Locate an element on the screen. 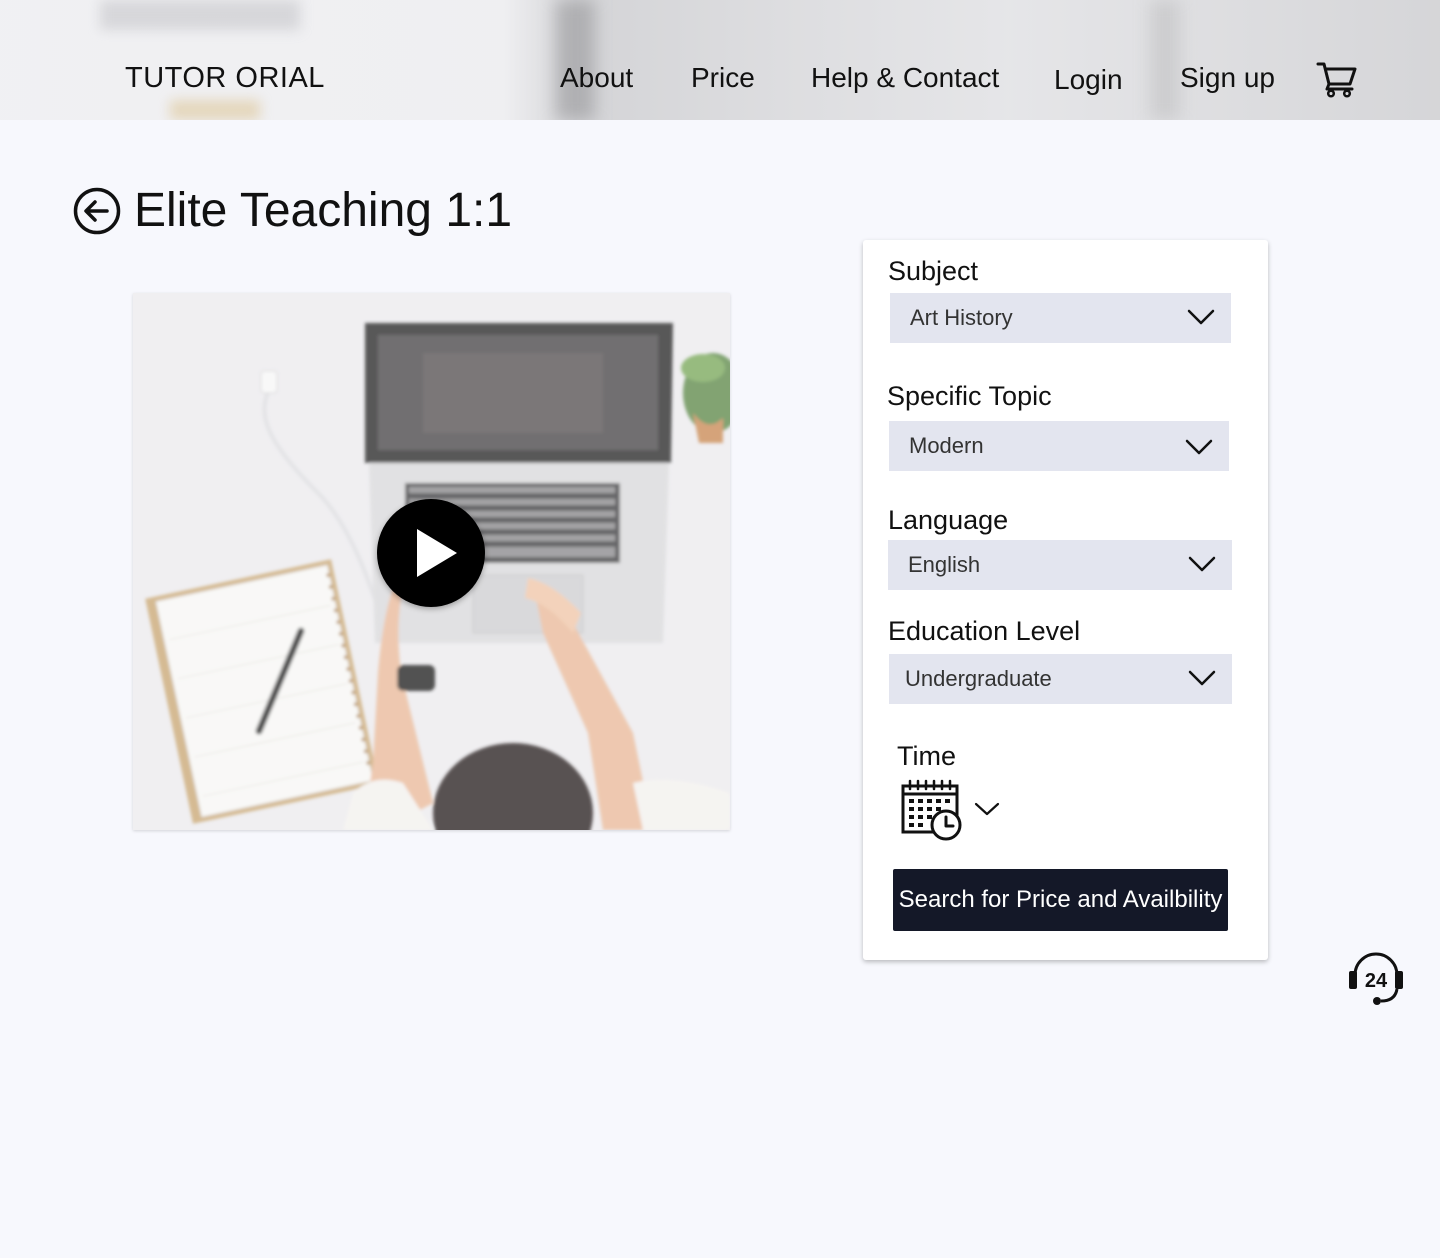 The width and height of the screenshot is (1440, 1258). nav-login: Login is located at coordinates (1088, 80).